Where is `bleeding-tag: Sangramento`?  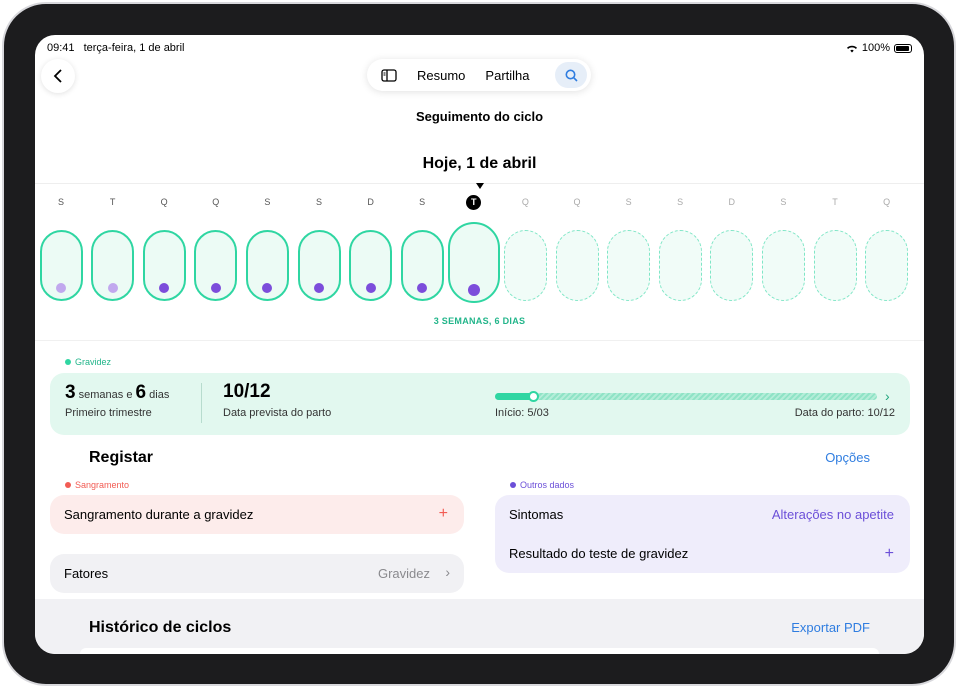
bleeding-tag: Sangramento is located at coordinates (97, 485).